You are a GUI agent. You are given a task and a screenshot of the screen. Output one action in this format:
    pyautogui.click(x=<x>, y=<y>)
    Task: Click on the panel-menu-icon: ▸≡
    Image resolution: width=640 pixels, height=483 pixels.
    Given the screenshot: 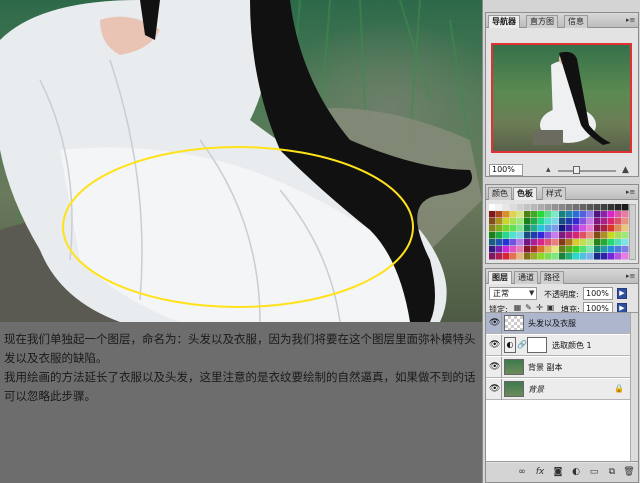 What is the action you would take?
    pyautogui.click(x=630, y=192)
    